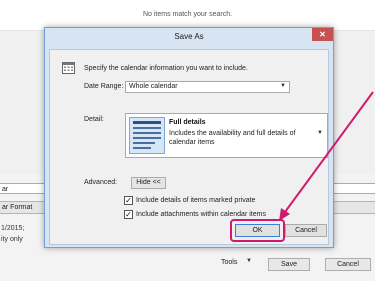  What do you see at coordinates (348, 264) in the screenshot?
I see `cancel-button-background: Cancel` at bounding box center [348, 264].